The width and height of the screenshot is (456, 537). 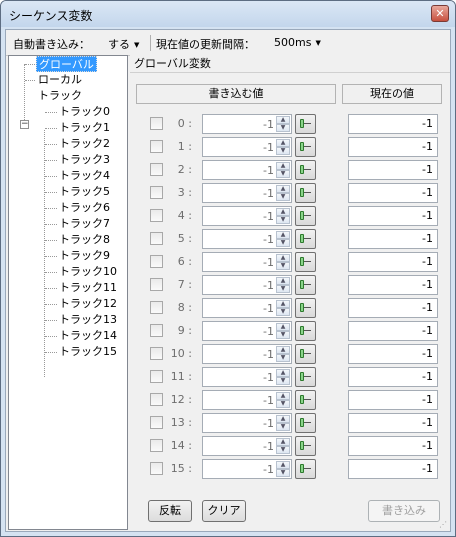 What do you see at coordinates (440, 13) in the screenshot?
I see `close-icon: ✕` at bounding box center [440, 13].